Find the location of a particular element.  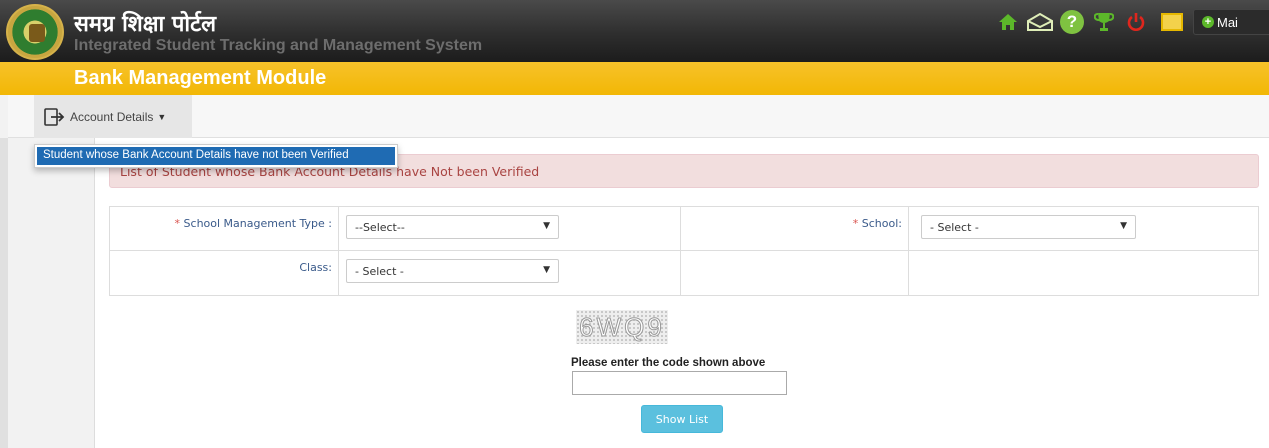

class-label: Class: is located at coordinates (315, 267).